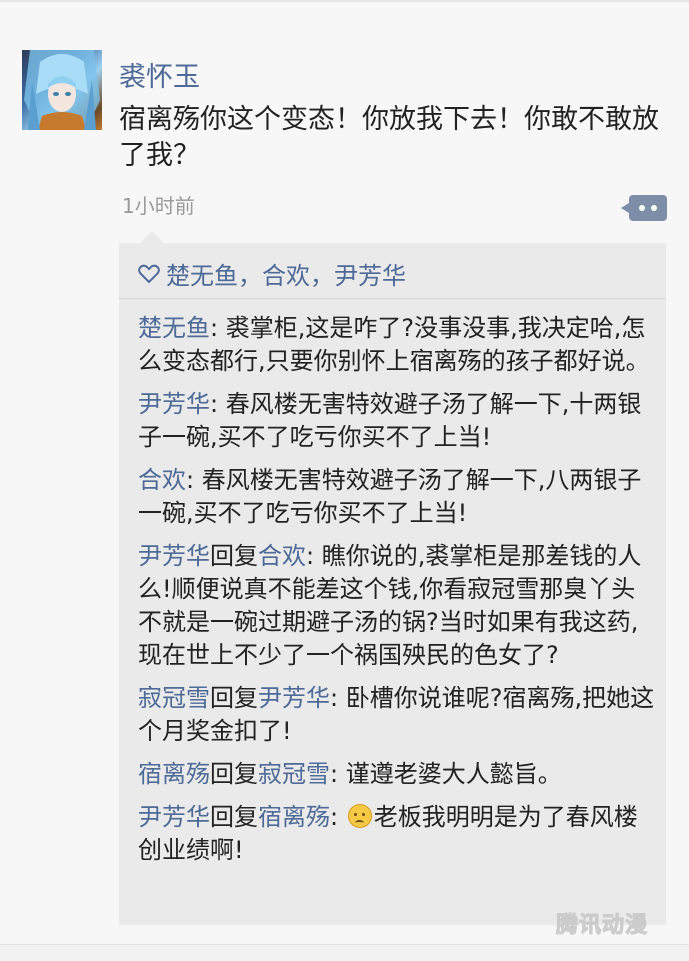 Image resolution: width=689 pixels, height=961 pixels. What do you see at coordinates (392, 298) in the screenshot?
I see `likes-divider` at bounding box center [392, 298].